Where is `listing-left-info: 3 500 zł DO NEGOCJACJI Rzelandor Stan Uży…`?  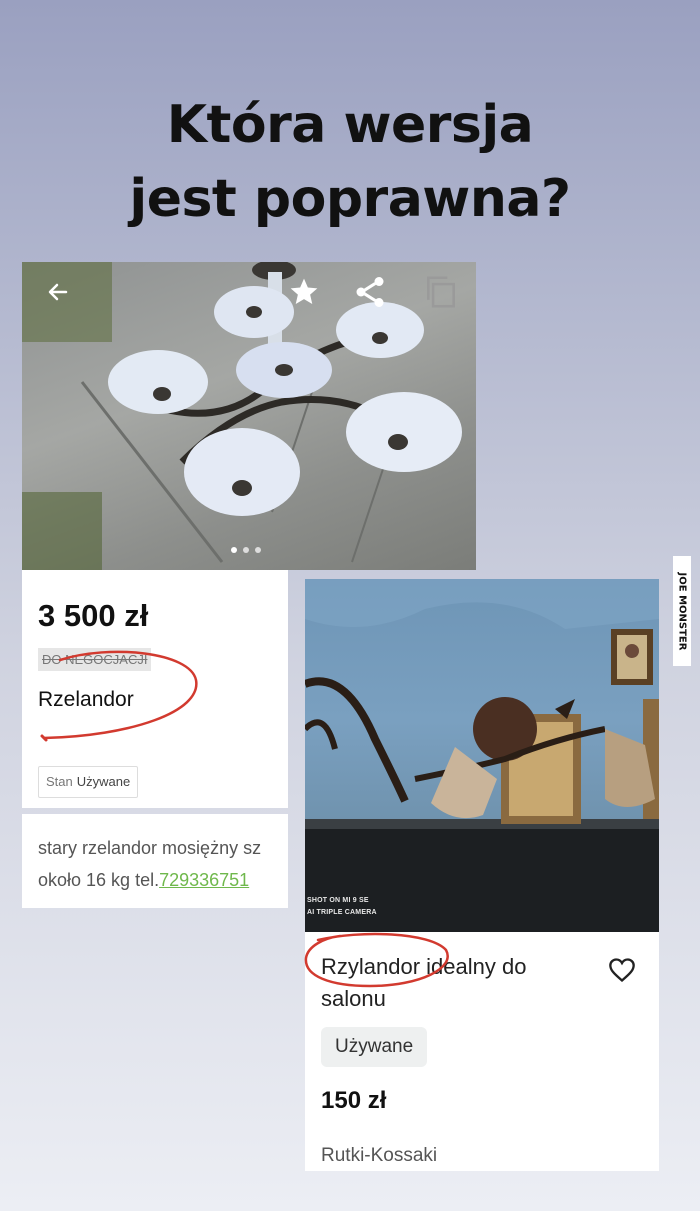 listing-left-info: 3 500 zł DO NEGOCJACJI Rzelandor Stan Uży… is located at coordinates (155, 689).